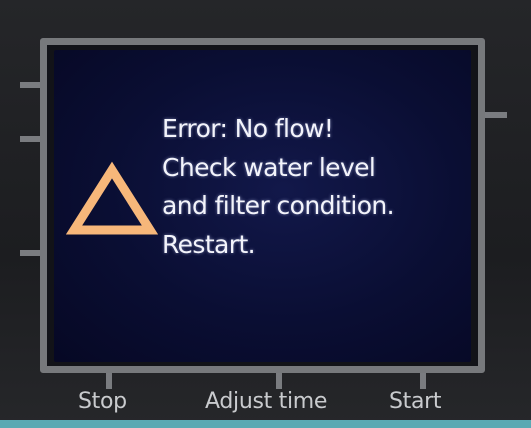 The width and height of the screenshot is (531, 428). I want to click on error-line-1: Error: No flow!, so click(248, 128).